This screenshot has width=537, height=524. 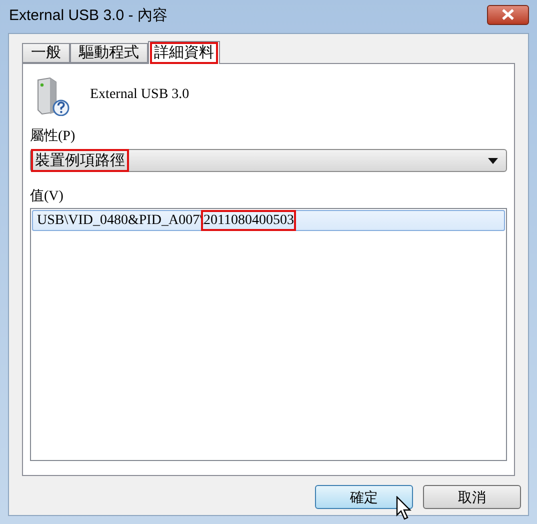 What do you see at coordinates (493, 161) in the screenshot?
I see `caret-icon` at bounding box center [493, 161].